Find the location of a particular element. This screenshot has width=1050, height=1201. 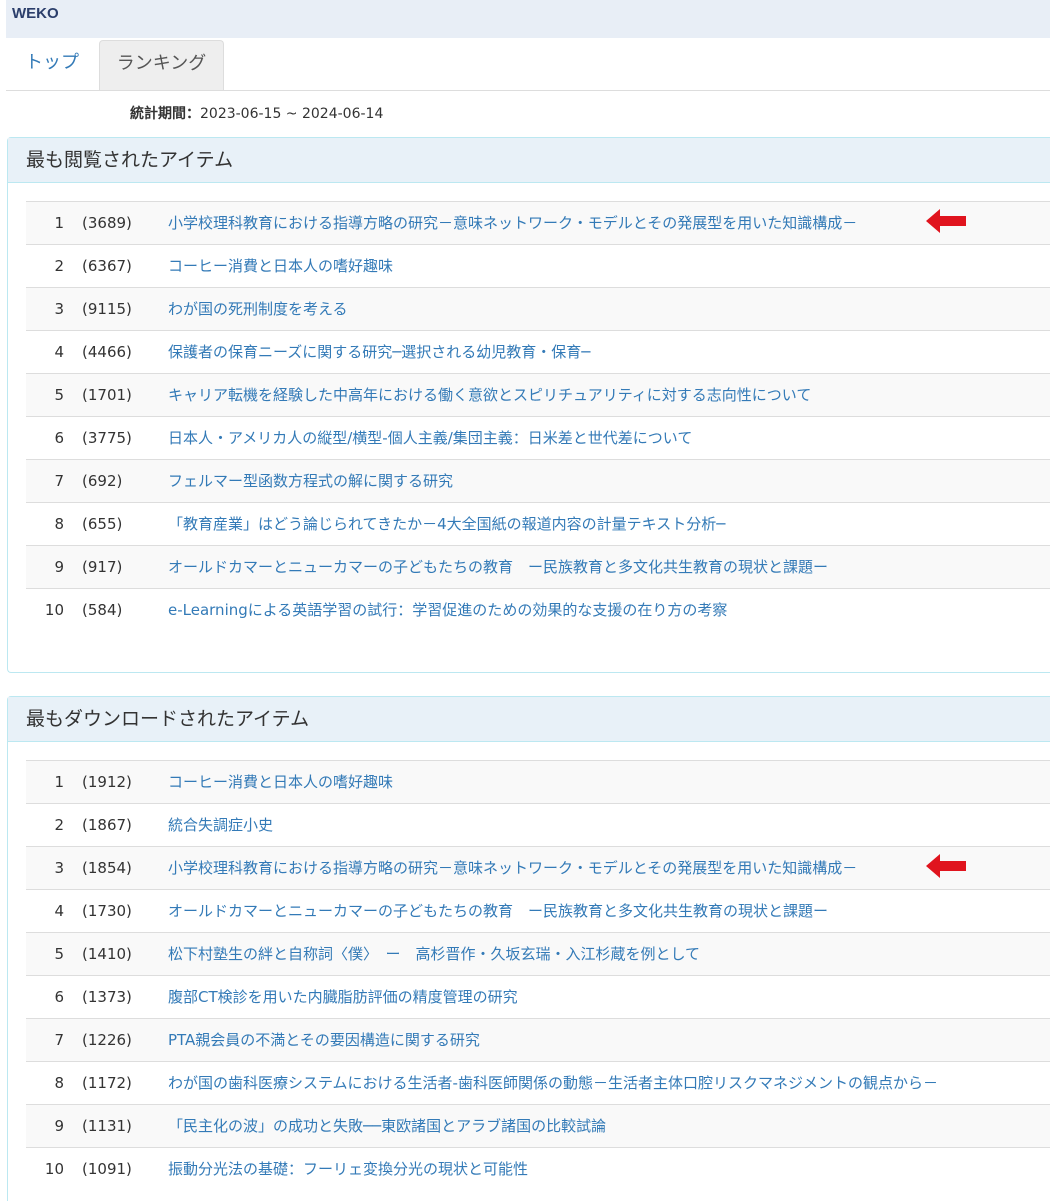

rank-count: (692) is located at coordinates (102, 481).